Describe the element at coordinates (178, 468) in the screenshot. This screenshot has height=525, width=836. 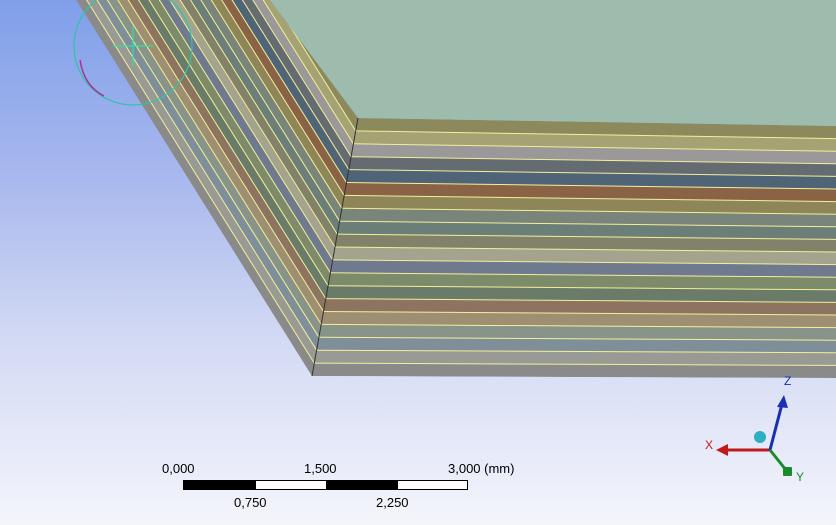
I see `scale-label-0: 0,000` at that location.